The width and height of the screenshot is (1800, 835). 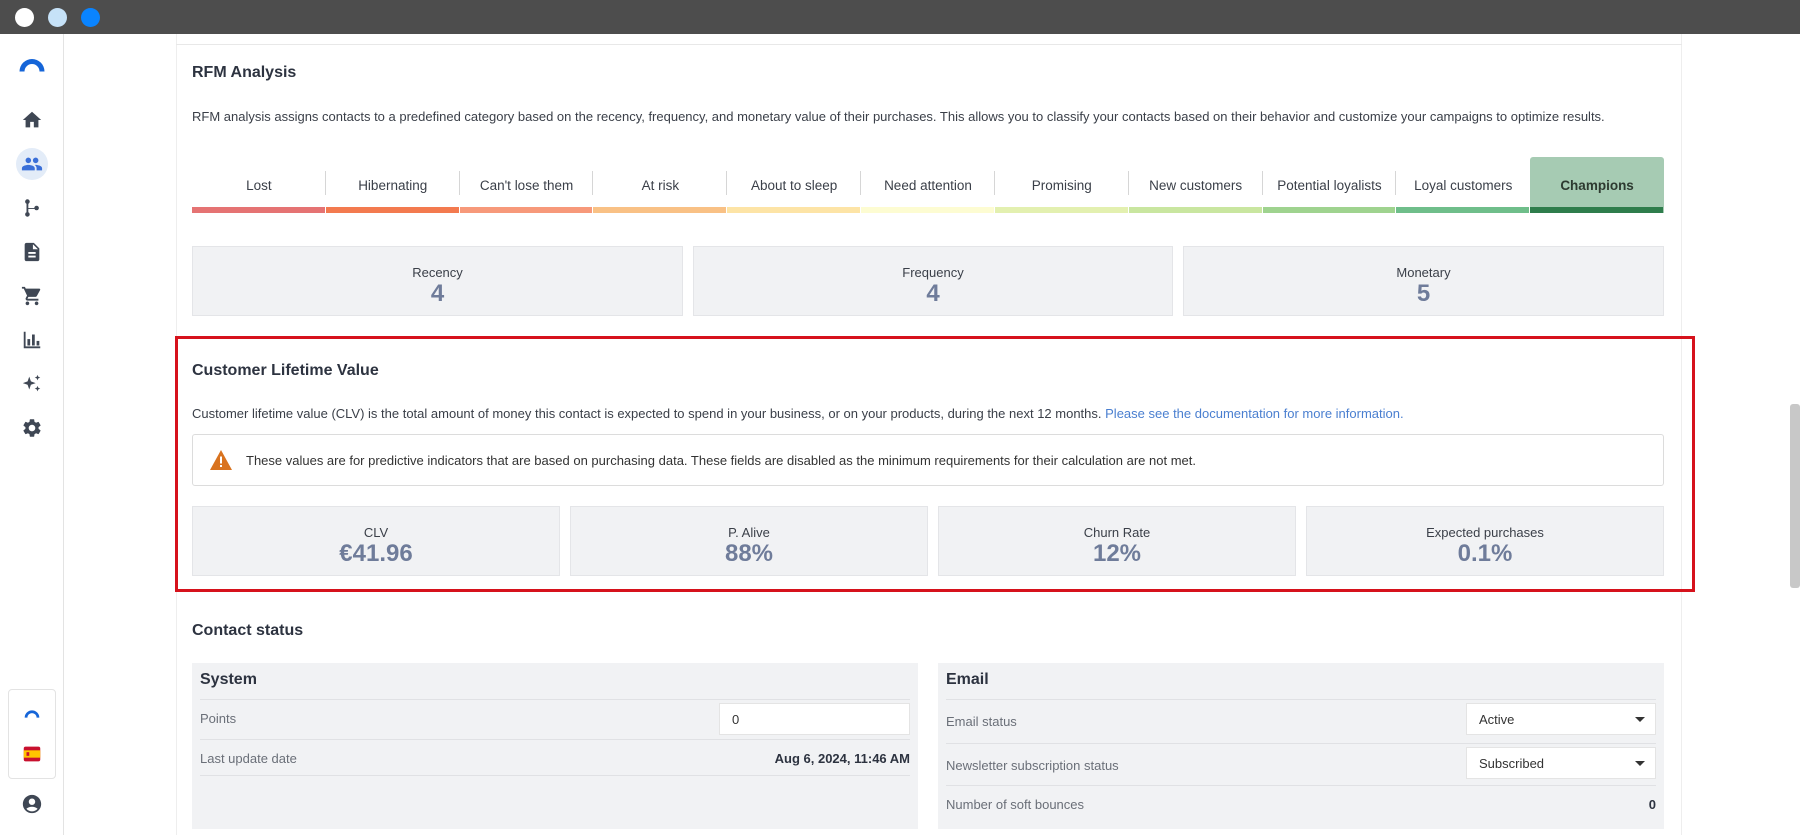 I want to click on settings-icon, so click(x=32, y=428).